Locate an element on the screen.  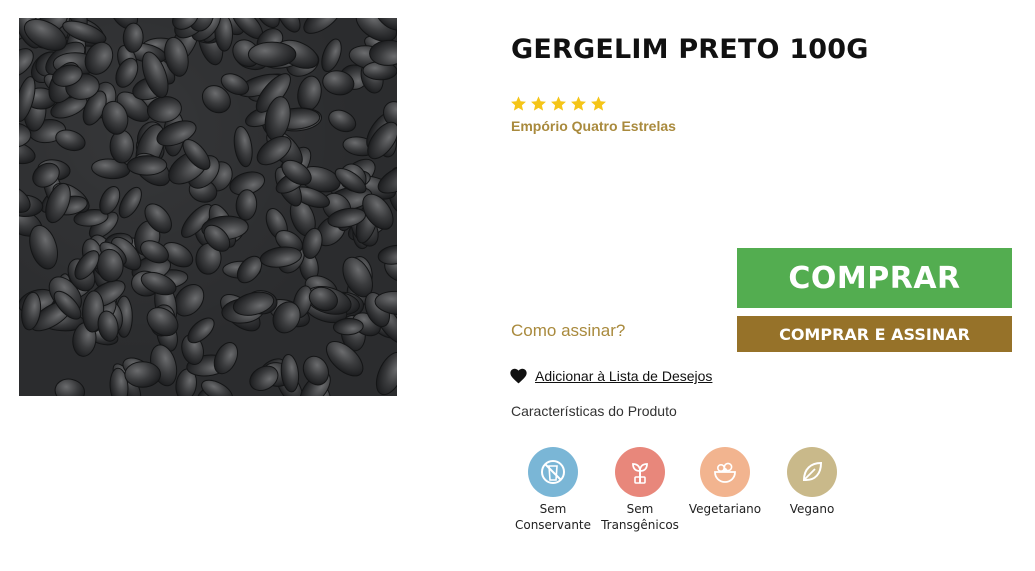
feature-no-preservatives: Sem Conservante is located at coordinates (553, 490).